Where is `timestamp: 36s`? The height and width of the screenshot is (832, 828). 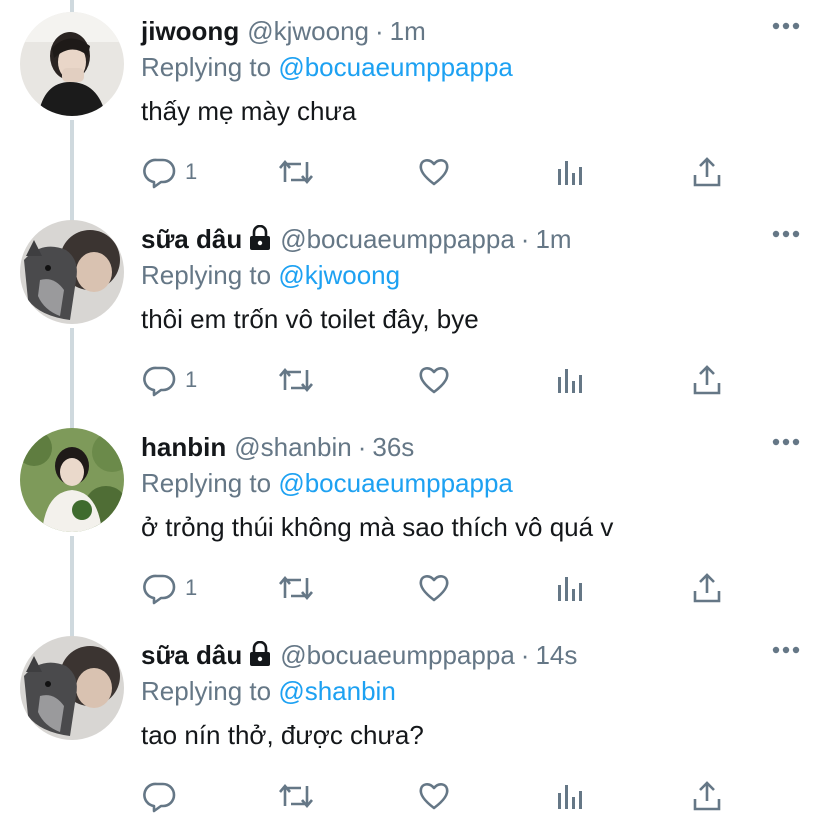
timestamp: 36s is located at coordinates (393, 447).